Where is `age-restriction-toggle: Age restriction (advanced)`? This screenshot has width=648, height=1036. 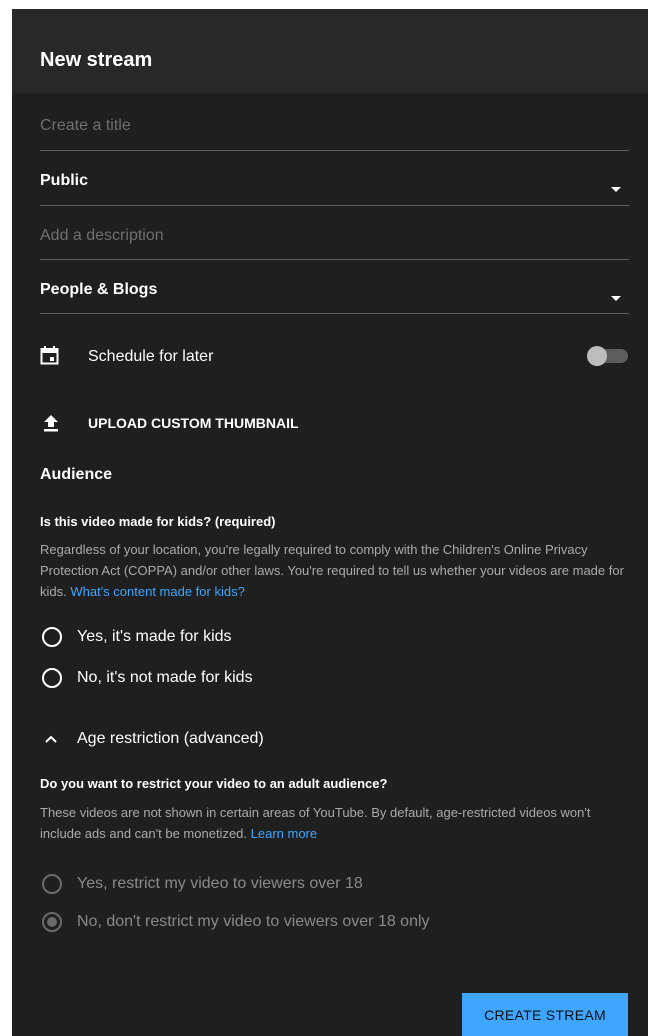
age-restriction-toggle: Age restriction (advanced) is located at coordinates (170, 739).